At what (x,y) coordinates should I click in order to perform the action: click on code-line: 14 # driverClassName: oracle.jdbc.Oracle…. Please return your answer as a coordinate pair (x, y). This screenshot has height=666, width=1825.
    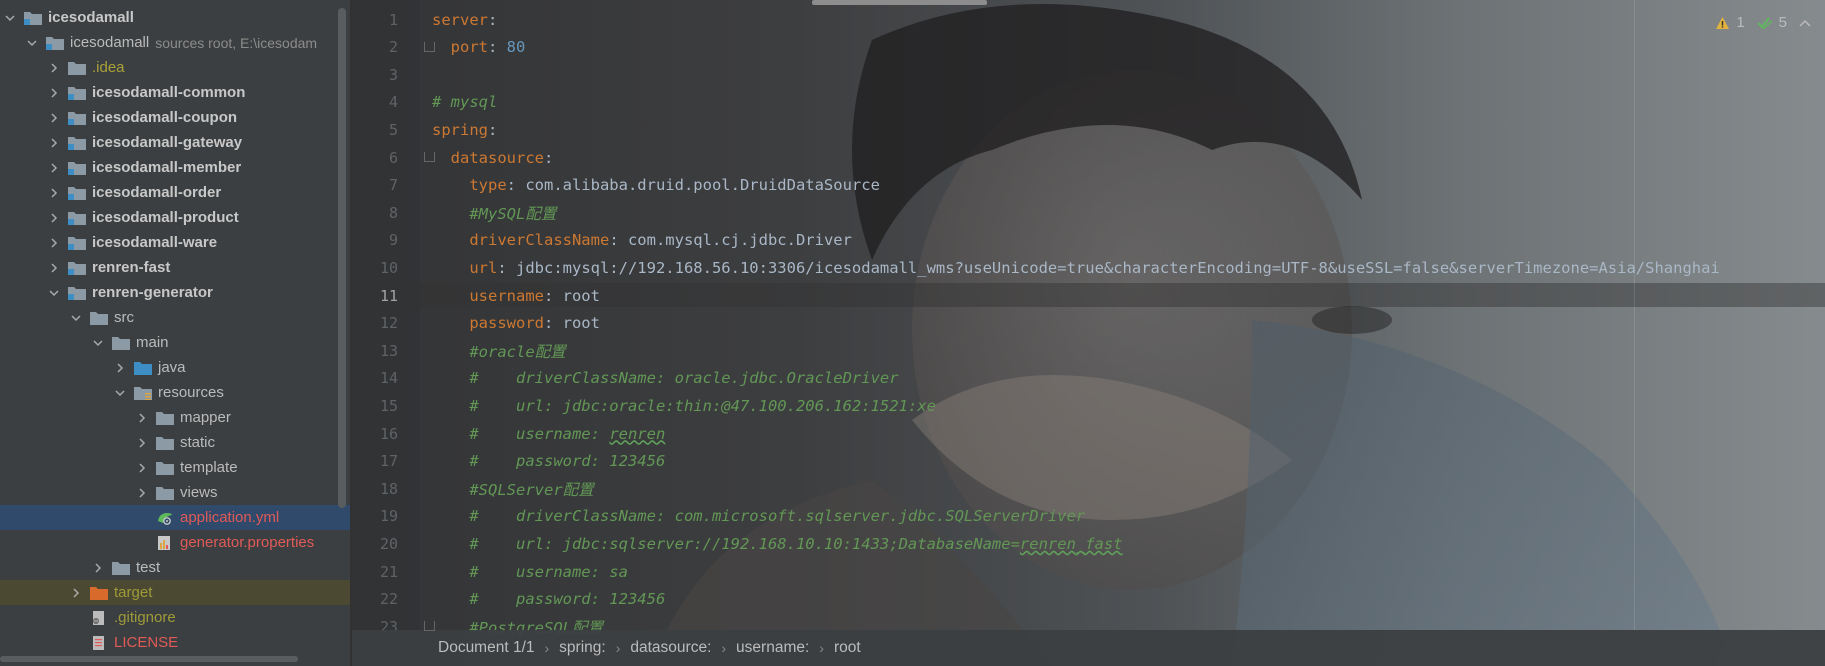
    Looking at the image, I should click on (1088, 378).